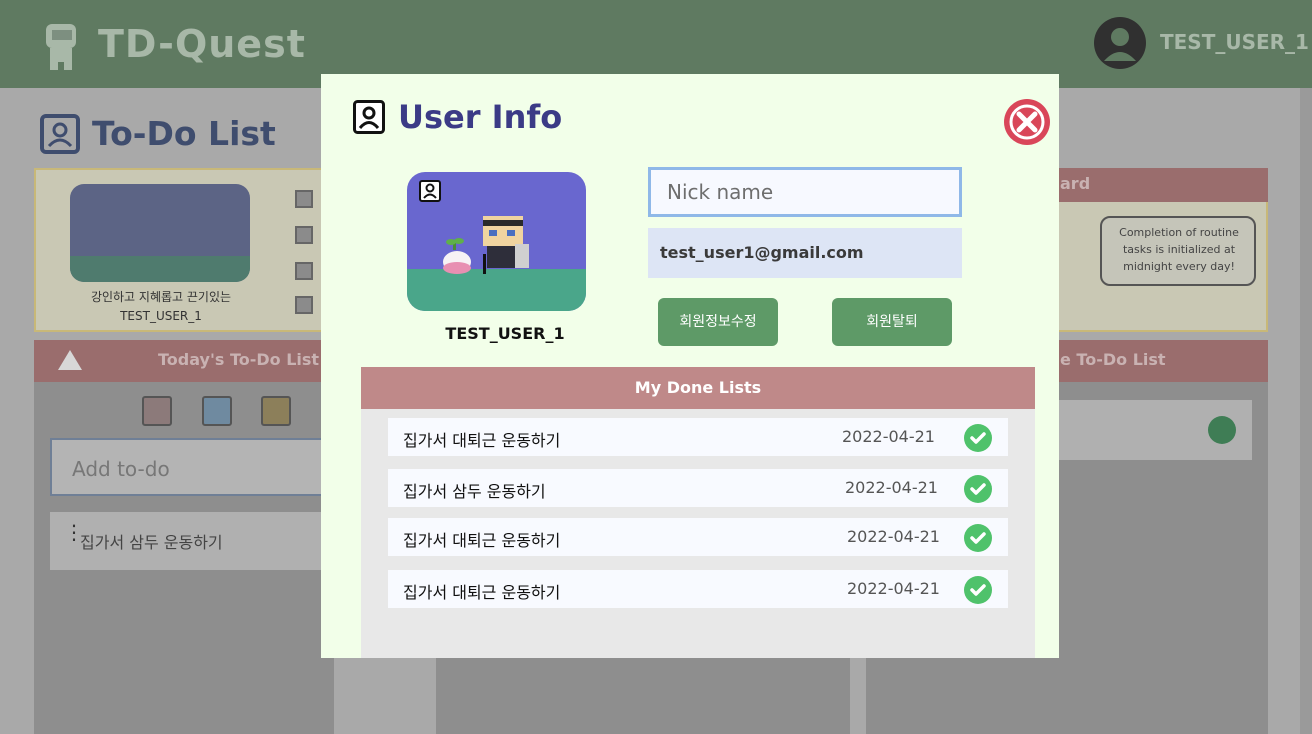 The width and height of the screenshot is (1312, 734). Describe the element at coordinates (1306, 411) in the screenshot. I see `page-scrollbar` at that location.